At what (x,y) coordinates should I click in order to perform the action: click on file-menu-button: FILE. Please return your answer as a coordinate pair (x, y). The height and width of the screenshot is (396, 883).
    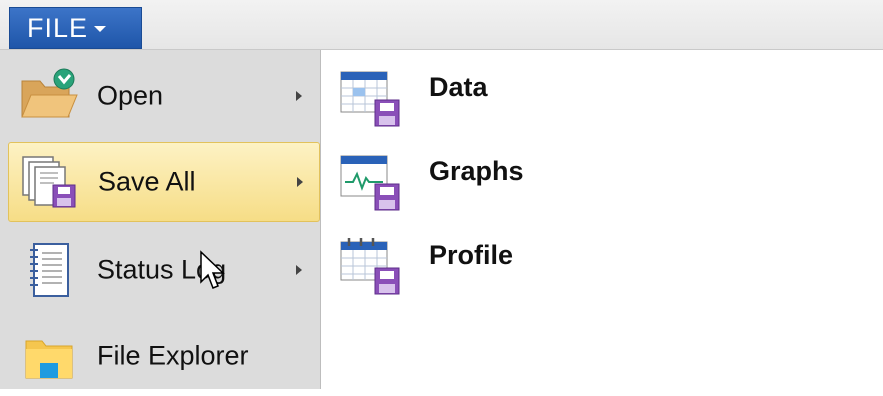
    Looking at the image, I should click on (75, 28).